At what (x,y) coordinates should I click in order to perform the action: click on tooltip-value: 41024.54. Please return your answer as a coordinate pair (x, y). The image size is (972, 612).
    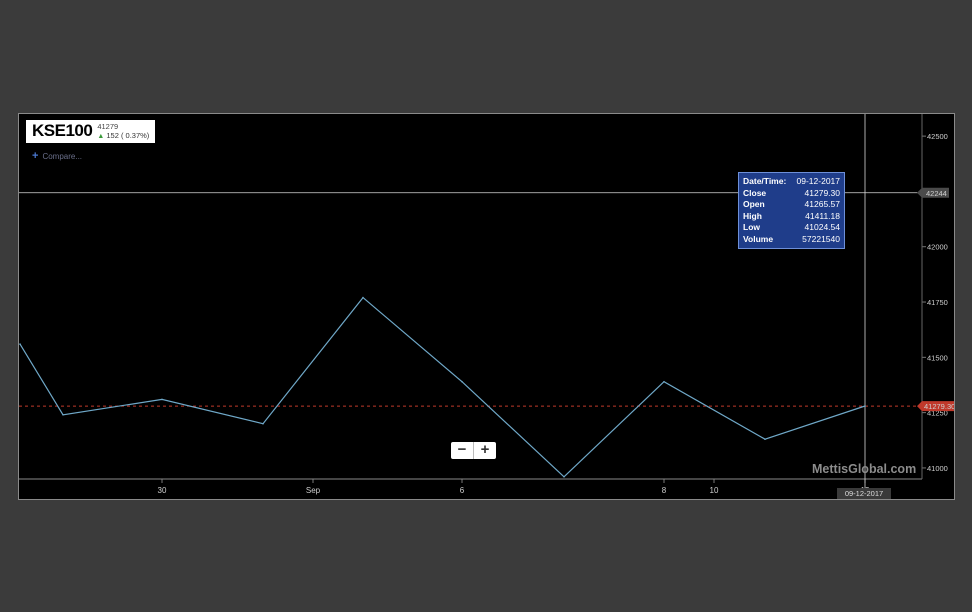
    Looking at the image, I should click on (822, 227).